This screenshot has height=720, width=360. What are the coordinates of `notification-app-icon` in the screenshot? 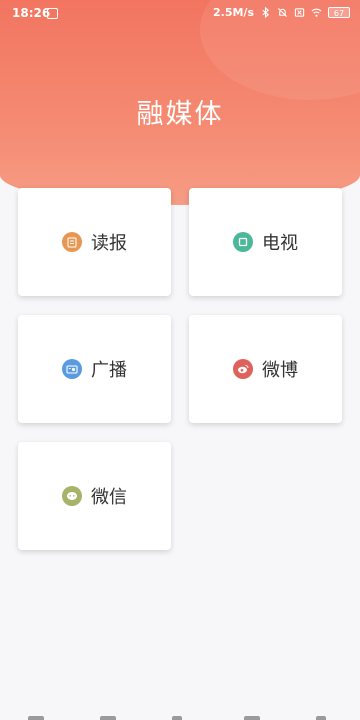 It's located at (52, 13).